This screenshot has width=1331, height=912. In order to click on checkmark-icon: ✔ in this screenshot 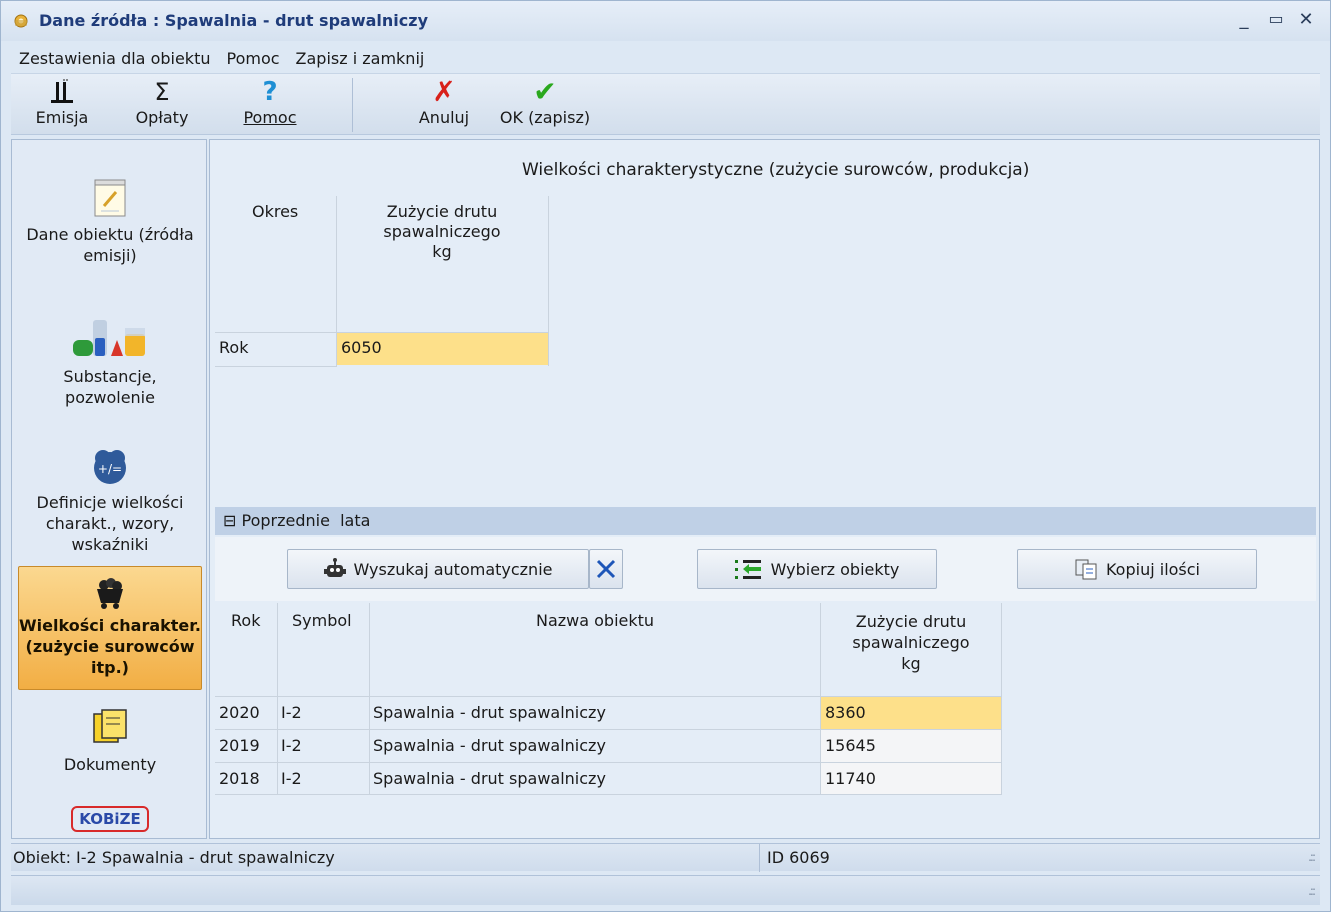, I will do `click(545, 91)`.